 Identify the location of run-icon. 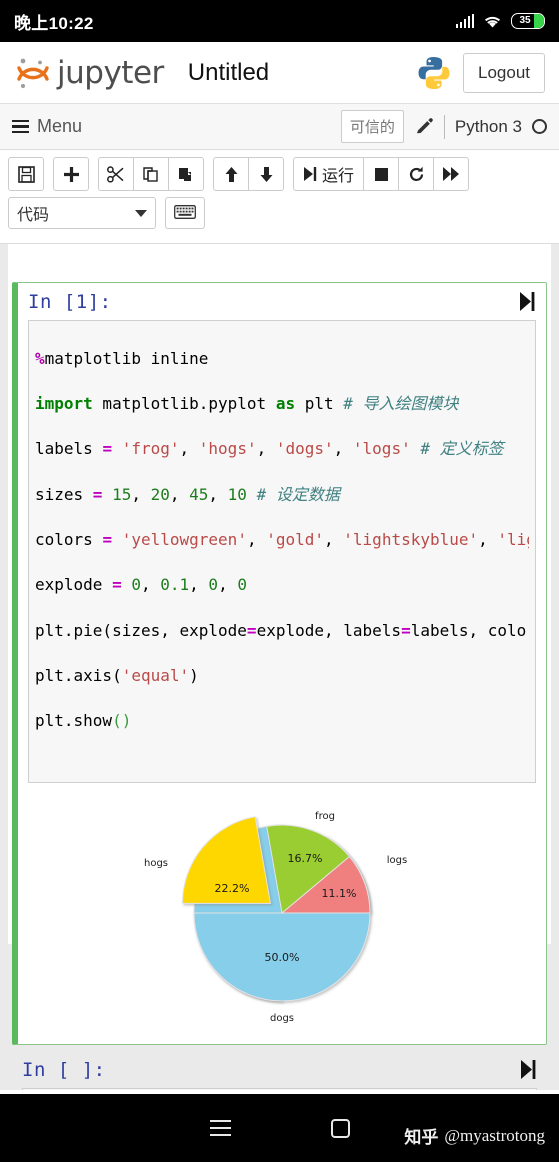
(310, 174).